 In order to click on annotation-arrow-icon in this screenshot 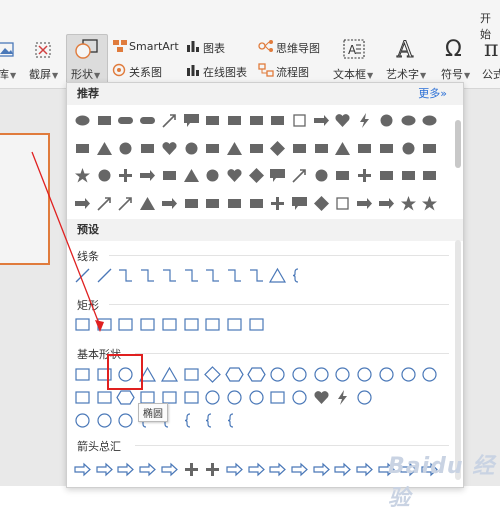, I will do `click(67, 241)`.